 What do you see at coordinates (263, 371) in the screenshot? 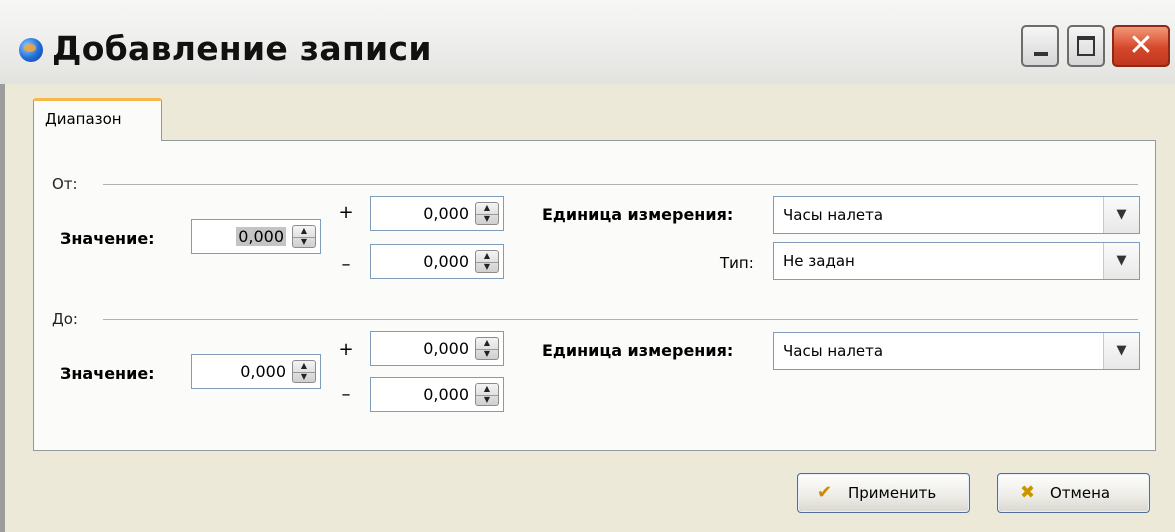
I see `to-value-text: 0,000` at bounding box center [263, 371].